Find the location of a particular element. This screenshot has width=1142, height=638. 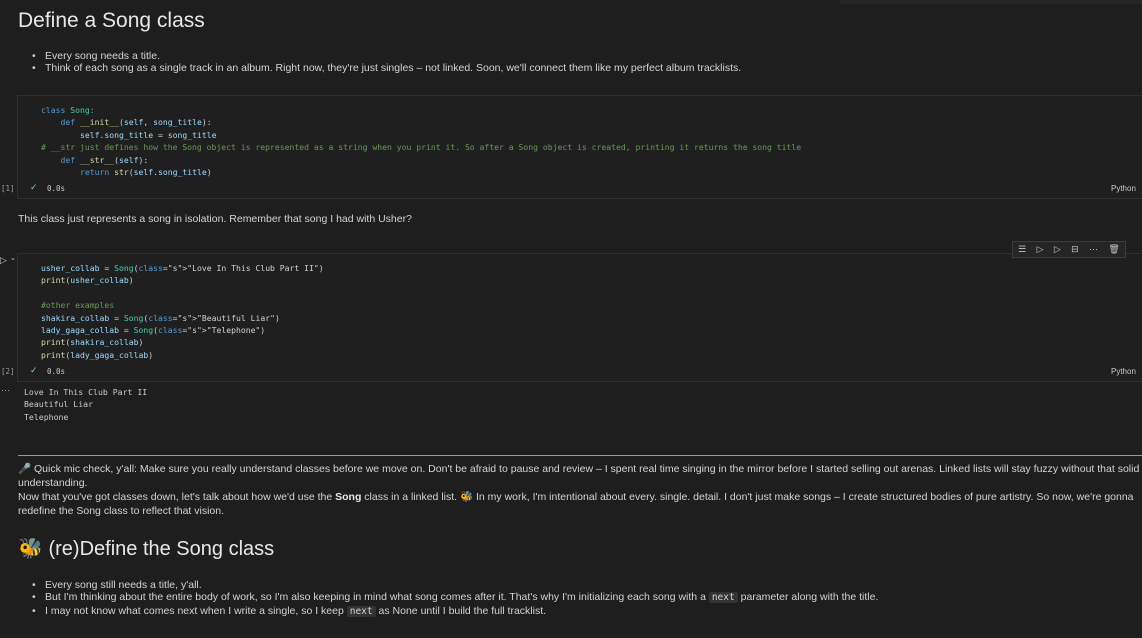

run-cell-icon: ▷ is located at coordinates (3, 260).